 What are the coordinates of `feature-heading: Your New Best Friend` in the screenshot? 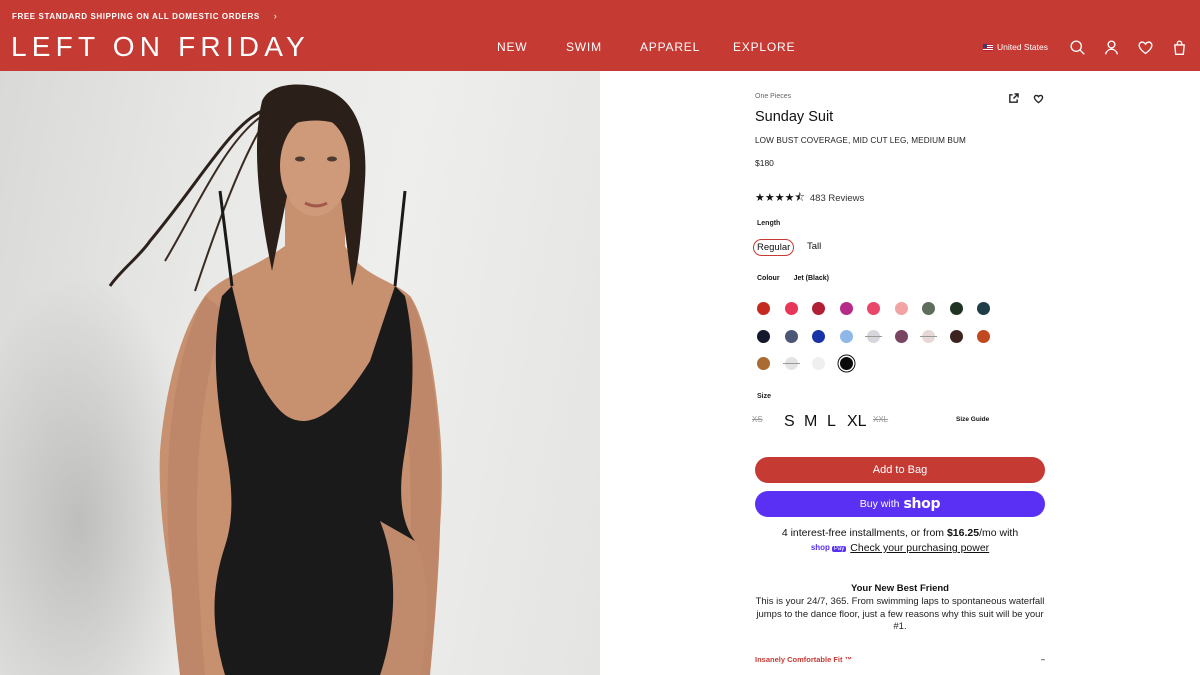 It's located at (899, 588).